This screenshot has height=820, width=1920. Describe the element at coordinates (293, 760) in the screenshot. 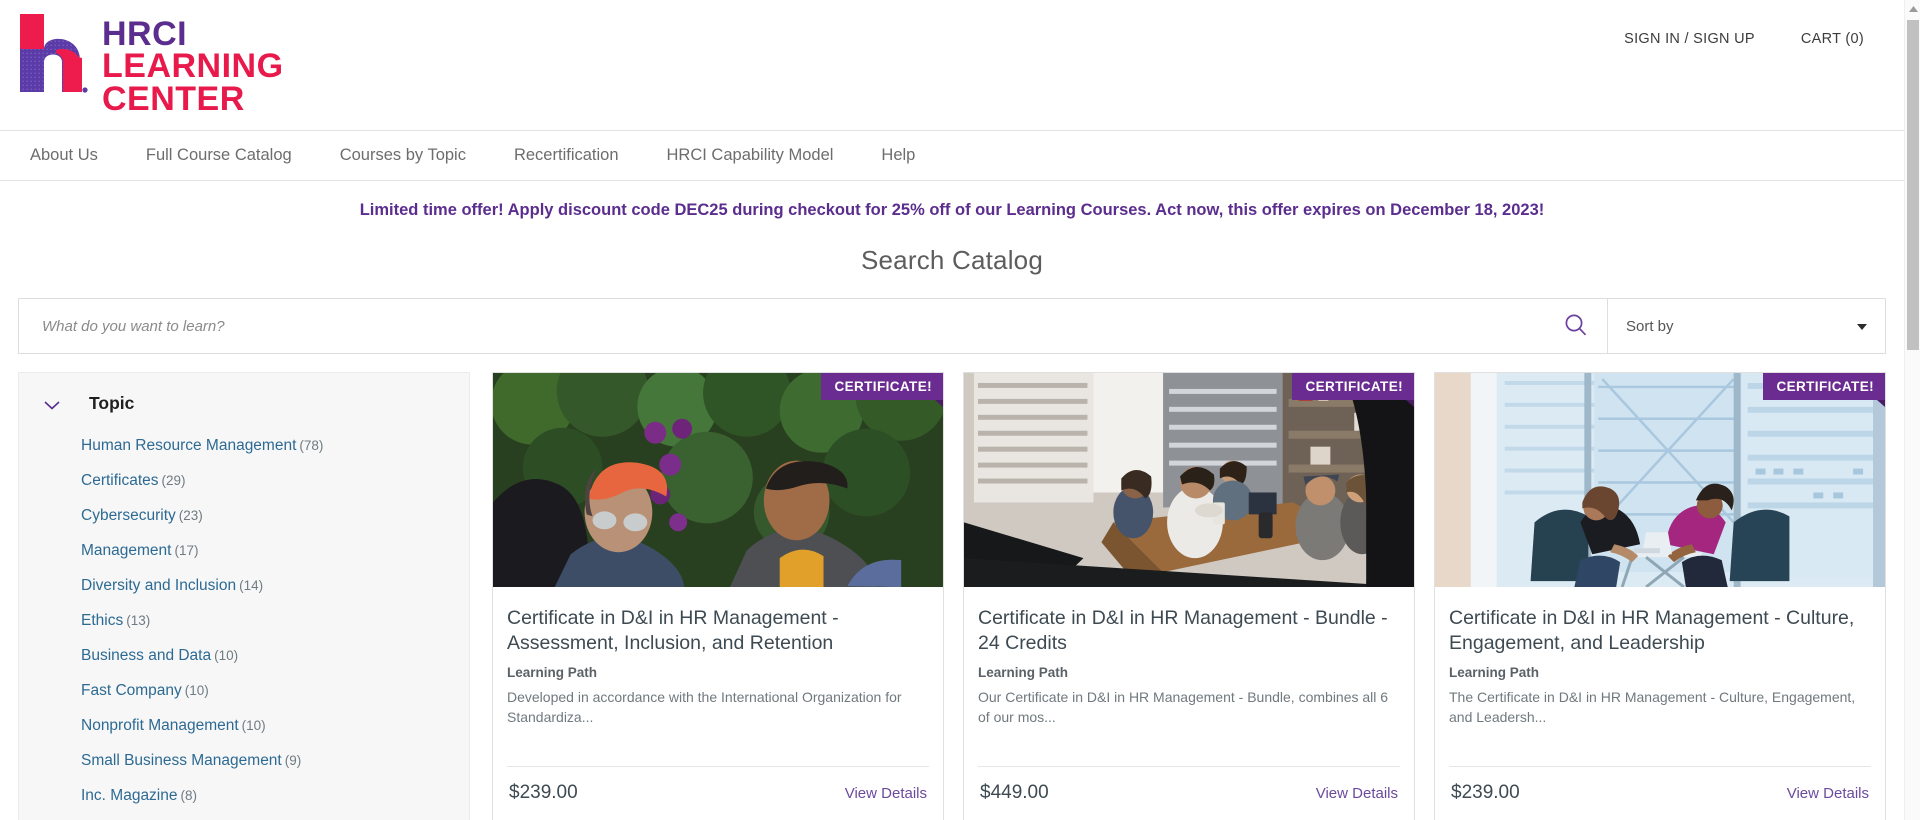

I see `facet-count: (9)` at that location.